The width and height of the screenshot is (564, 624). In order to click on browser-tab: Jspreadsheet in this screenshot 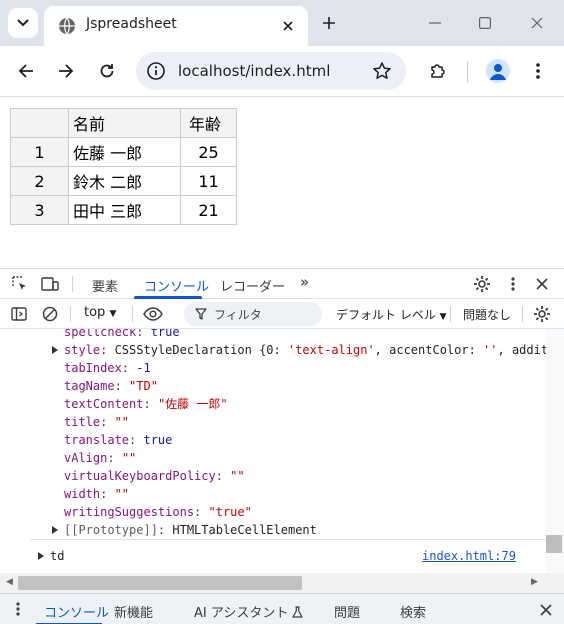, I will do `click(176, 26)`.